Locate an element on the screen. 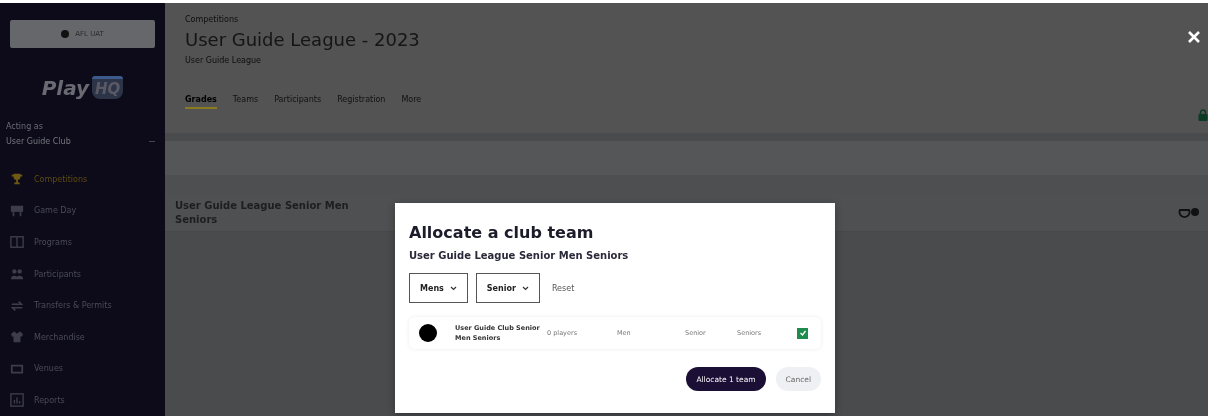  acting-as-club: User Guide Club is located at coordinates (38, 141).